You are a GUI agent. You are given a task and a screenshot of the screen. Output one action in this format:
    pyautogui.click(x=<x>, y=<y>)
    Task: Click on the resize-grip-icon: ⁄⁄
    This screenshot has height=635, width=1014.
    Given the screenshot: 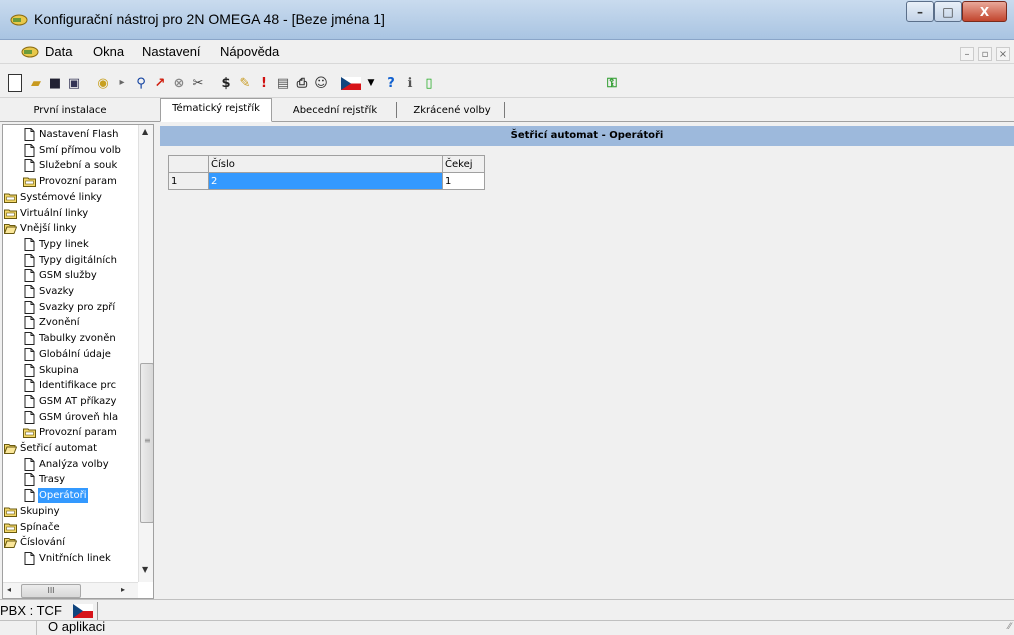 What is the action you would take?
    pyautogui.click(x=1009, y=627)
    